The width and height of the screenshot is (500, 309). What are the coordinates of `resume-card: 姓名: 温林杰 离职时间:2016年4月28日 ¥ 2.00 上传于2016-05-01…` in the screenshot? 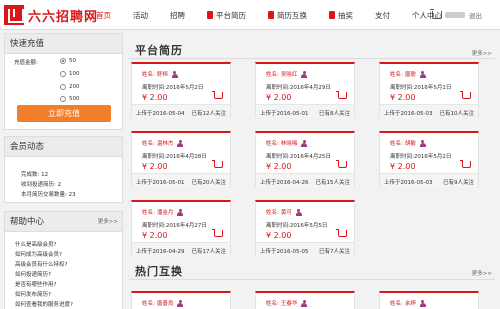 It's located at (181, 159).